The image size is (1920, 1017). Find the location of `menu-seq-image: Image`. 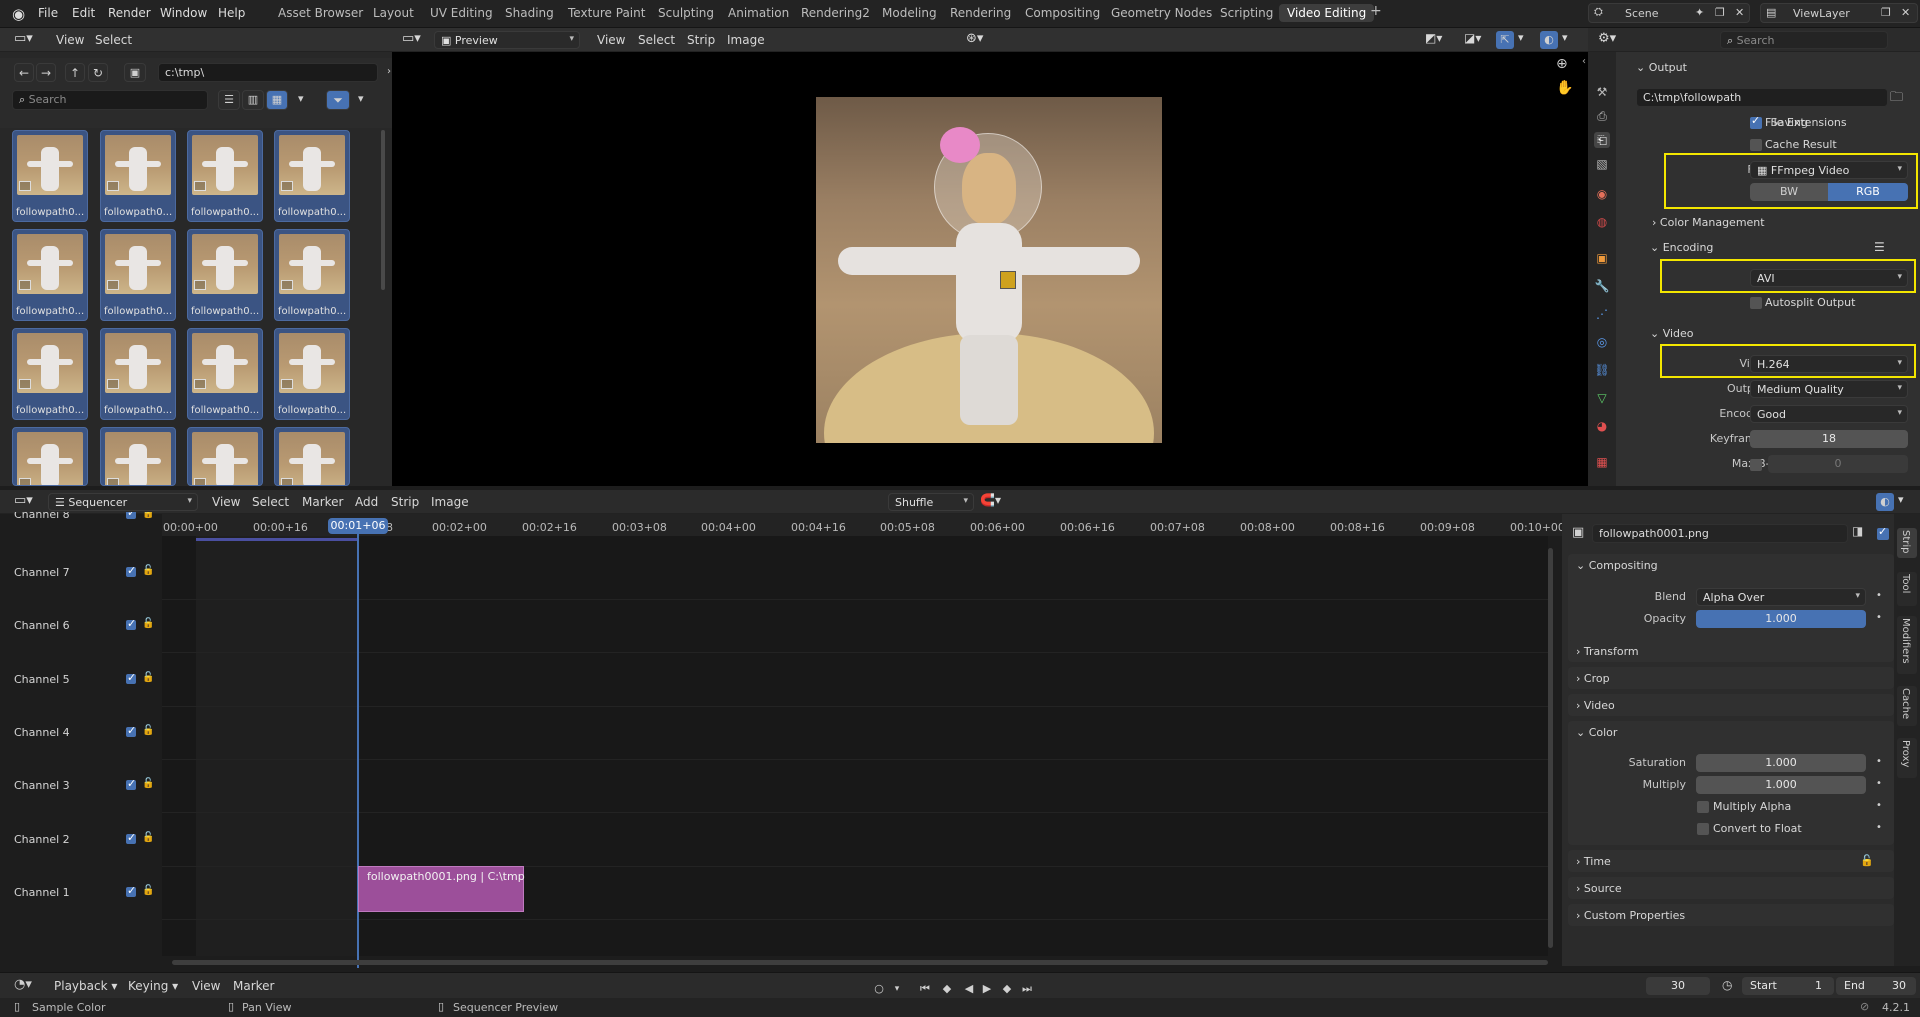

menu-seq-image: Image is located at coordinates (450, 502).